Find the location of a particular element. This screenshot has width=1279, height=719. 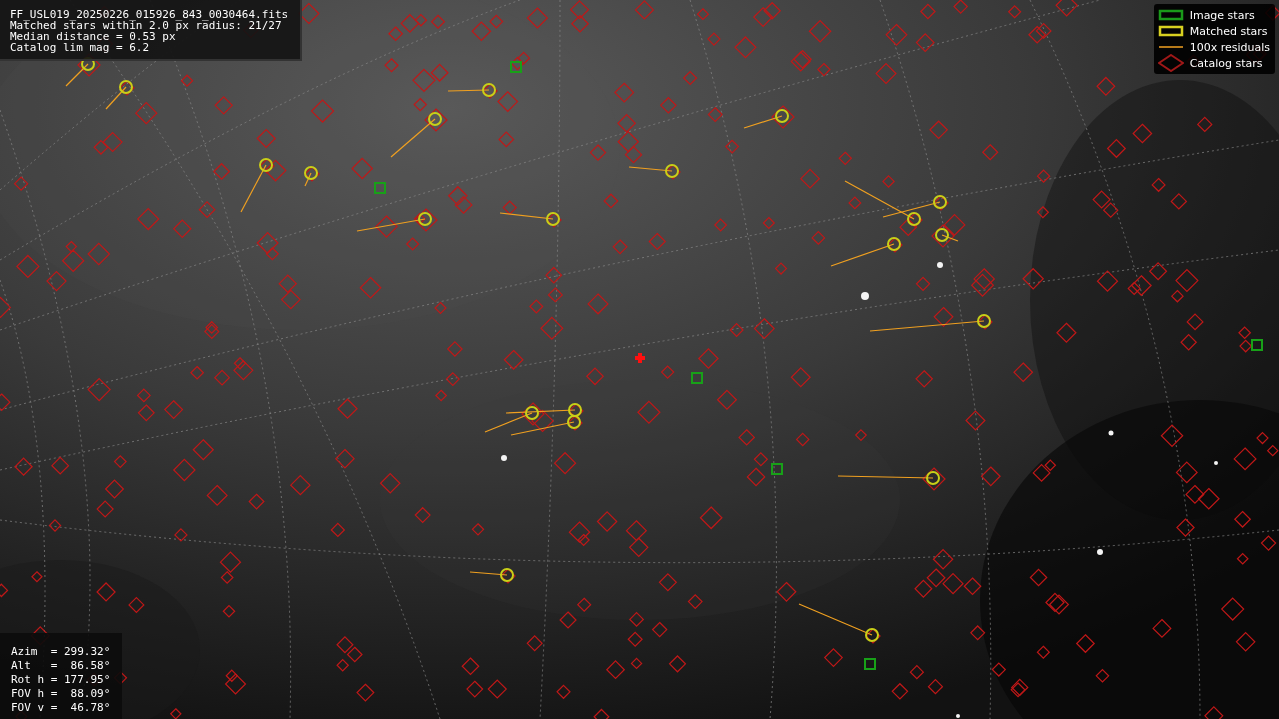

info-text: Median distance = 0.53 px is located at coordinates (93, 36).